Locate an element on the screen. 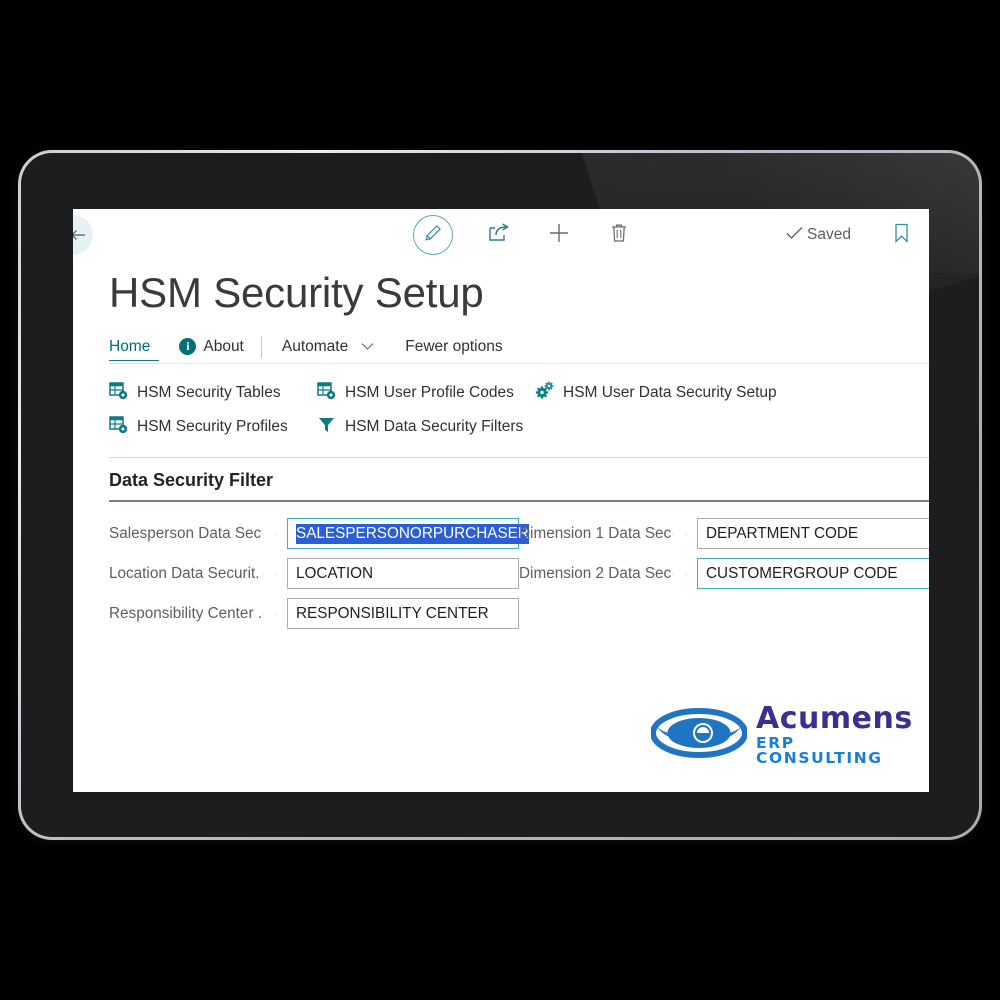 The height and width of the screenshot is (1000, 1000). back-arrow-icon is located at coordinates (79, 235).